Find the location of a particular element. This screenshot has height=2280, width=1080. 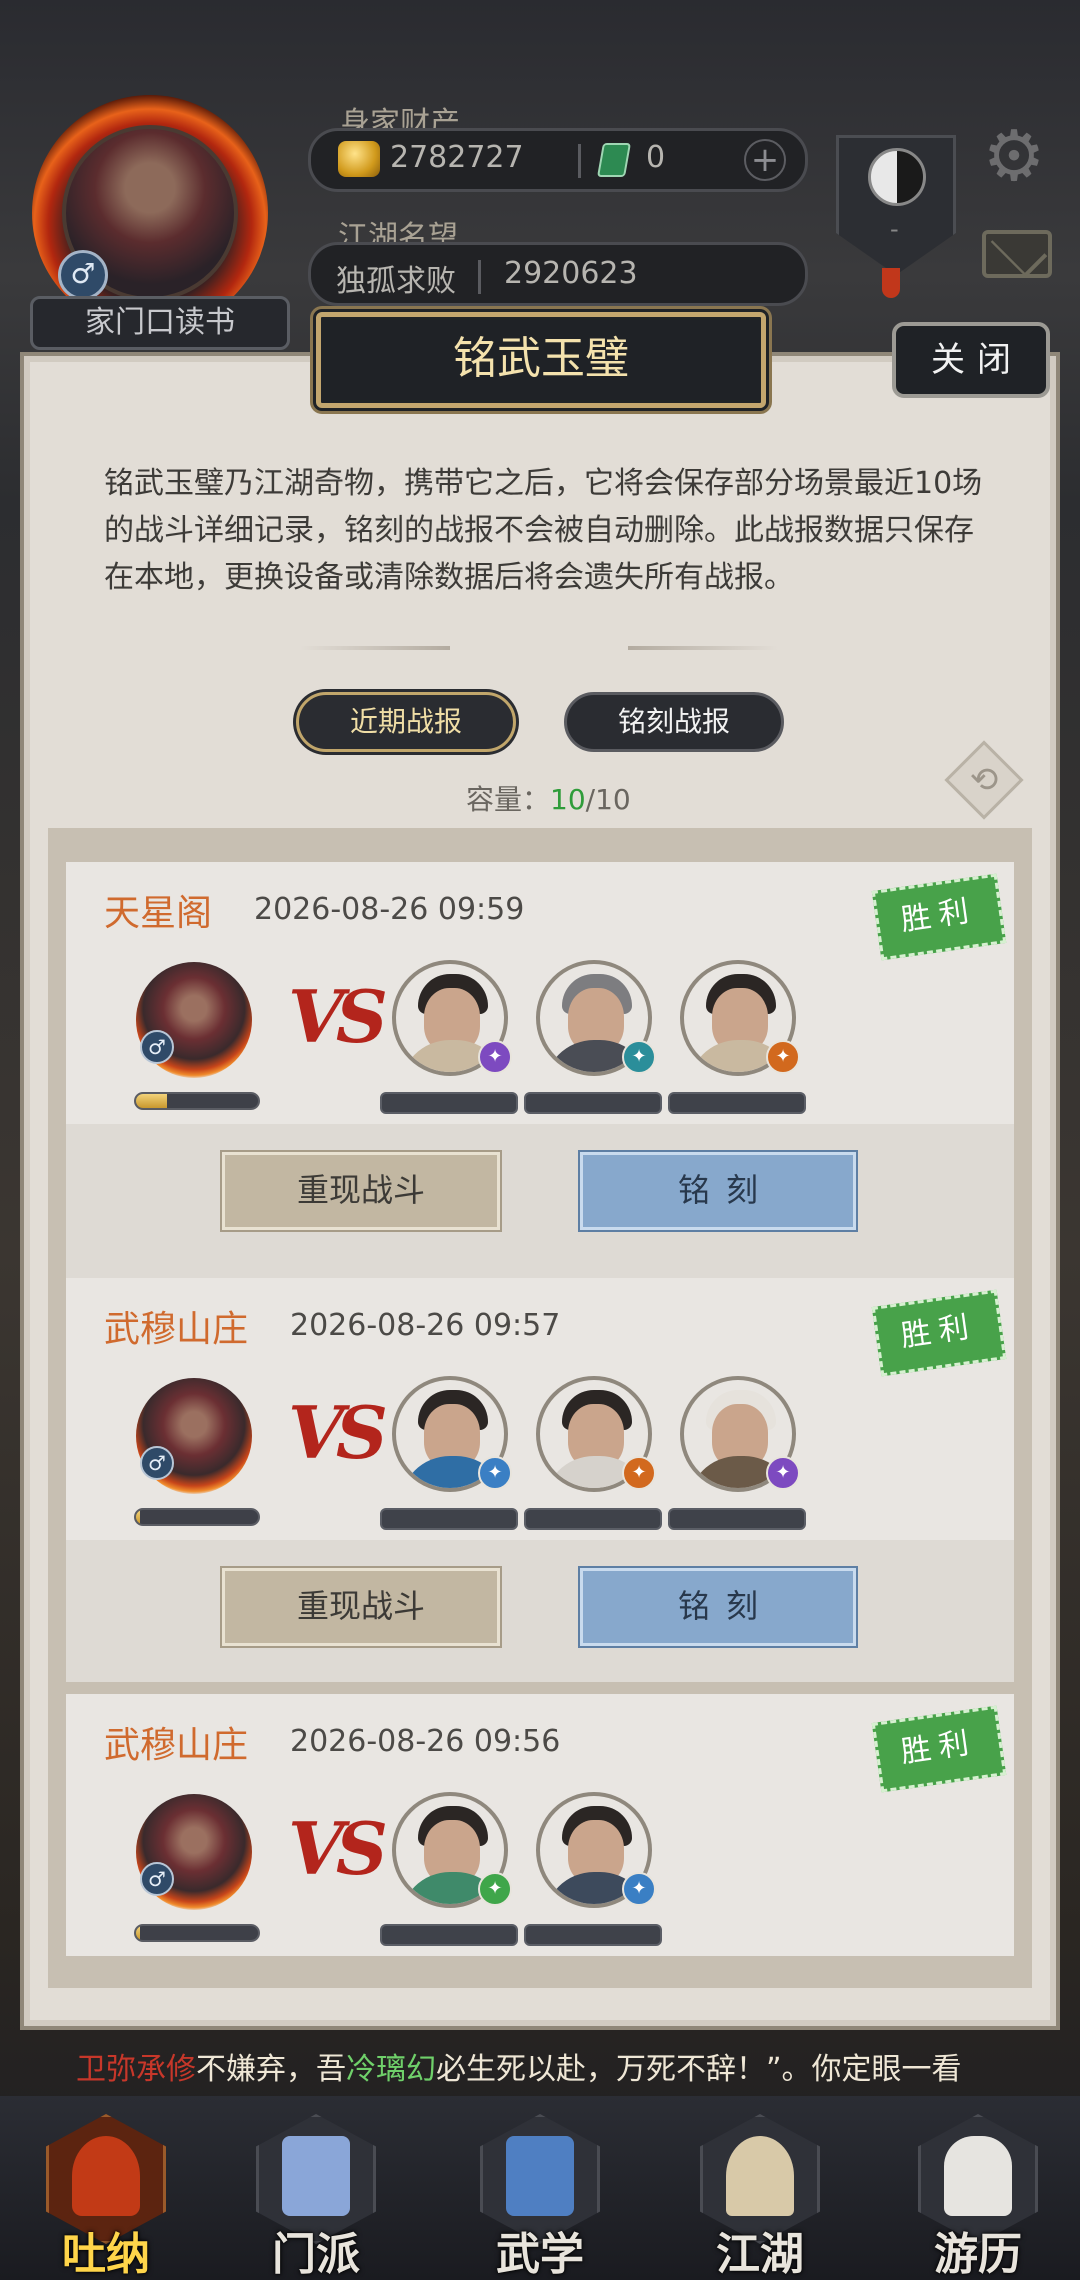

nav-label: 游历 is located at coordinates (978, 2254).